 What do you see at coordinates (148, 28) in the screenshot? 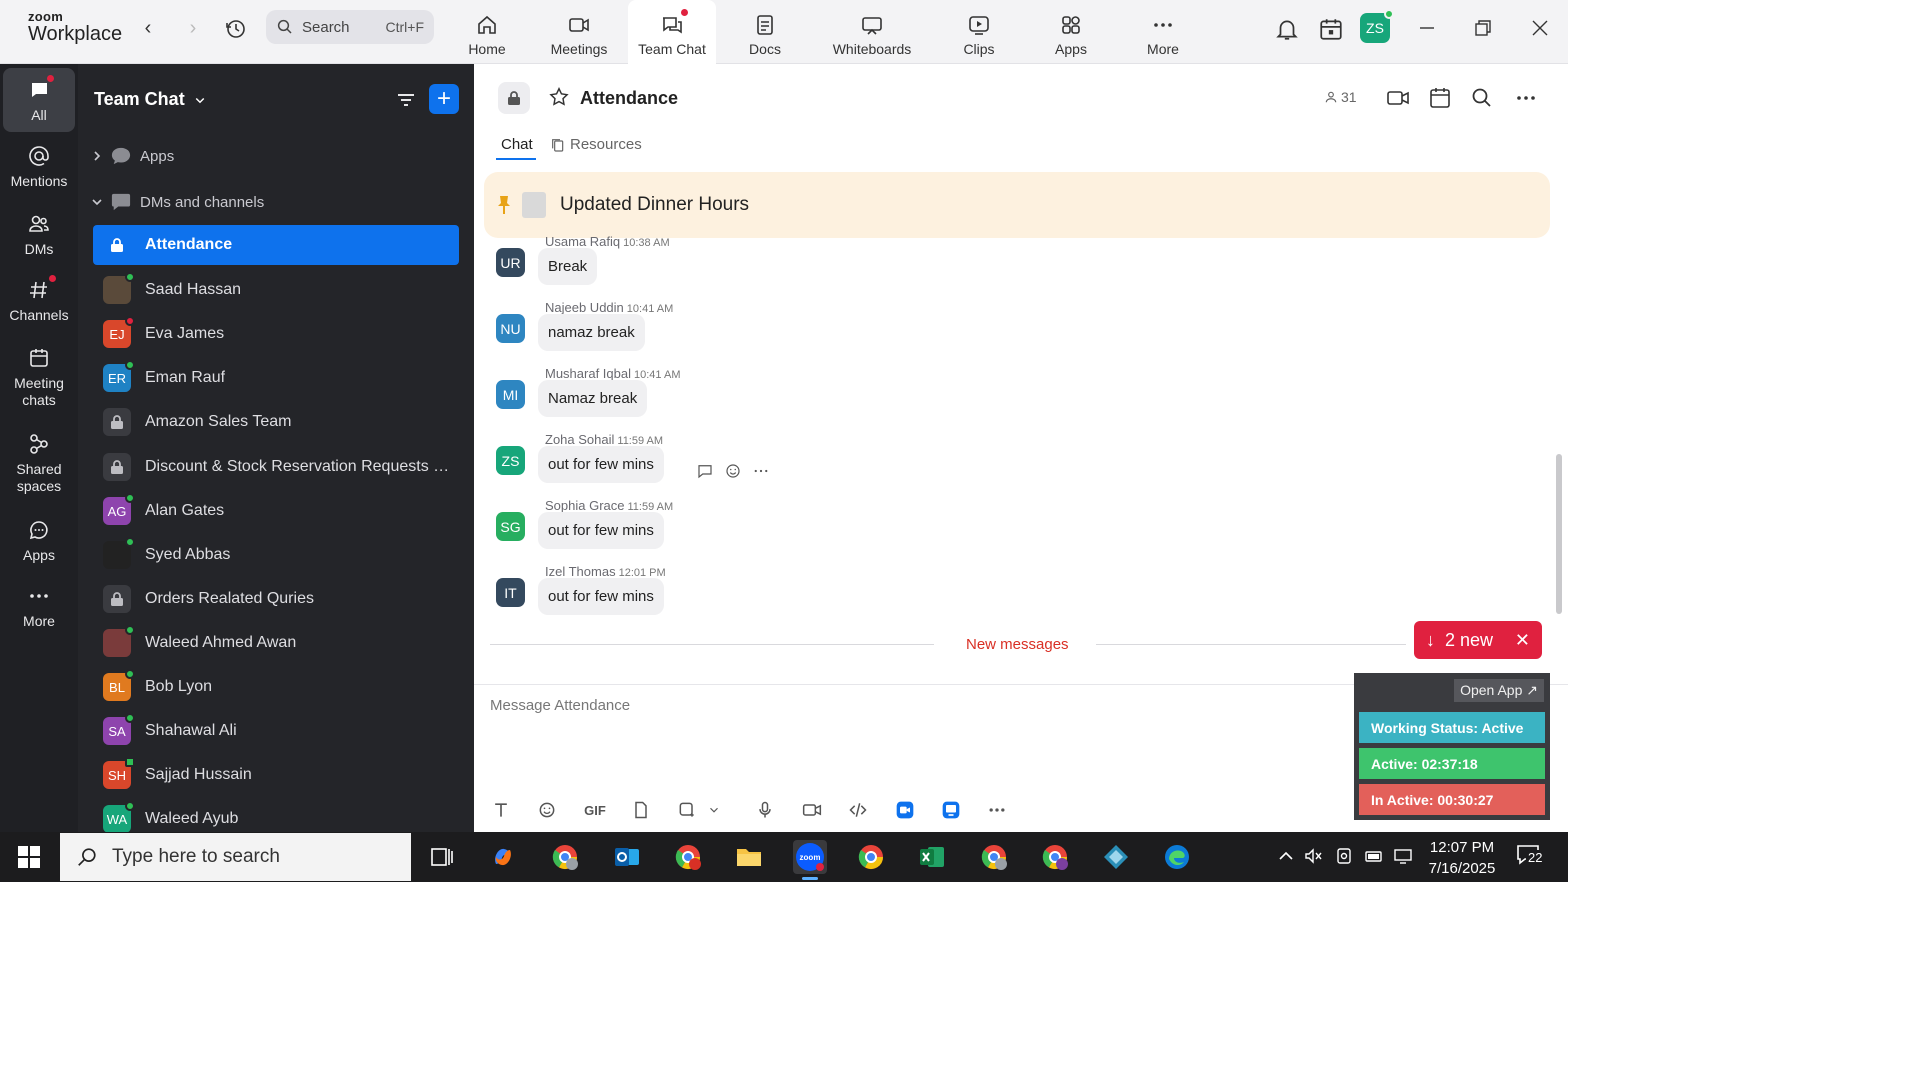
I see `back-arrow-icon: ‹` at bounding box center [148, 28].